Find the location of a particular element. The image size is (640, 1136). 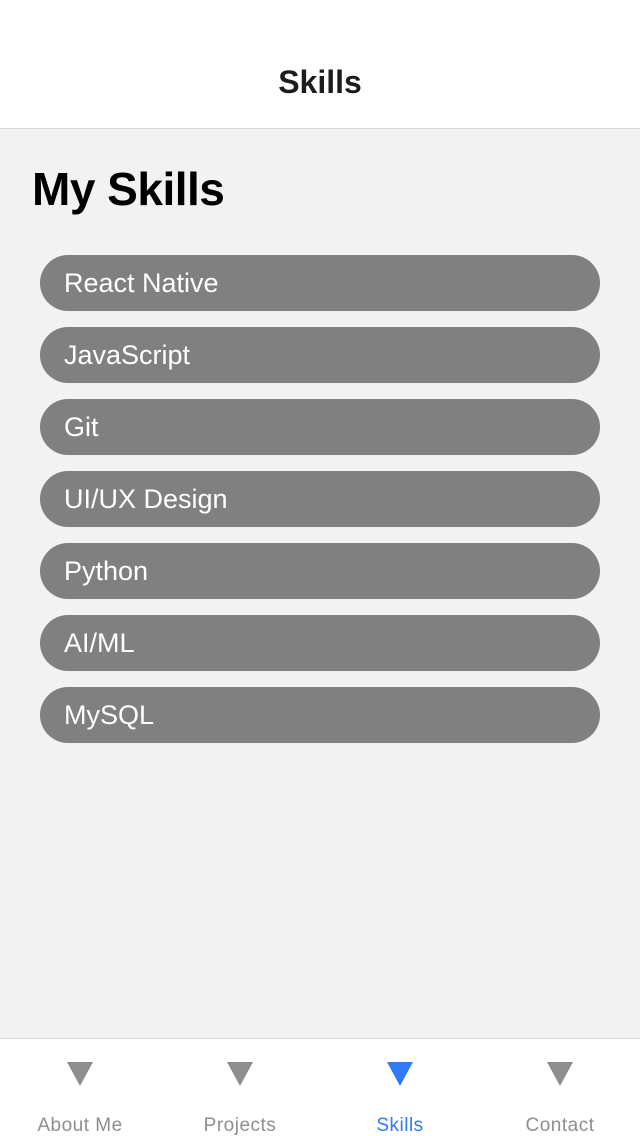

tab-bar: About Me Projects Skills Contact is located at coordinates (320, 1087).